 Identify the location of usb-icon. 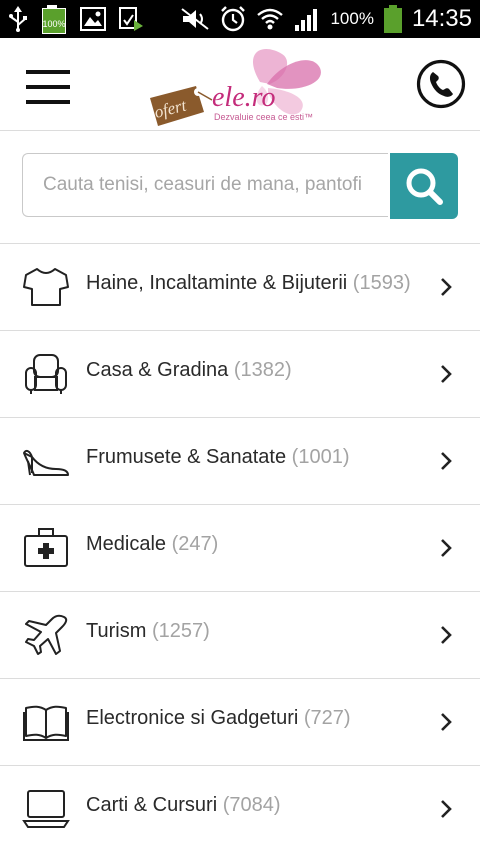
(18, 19).